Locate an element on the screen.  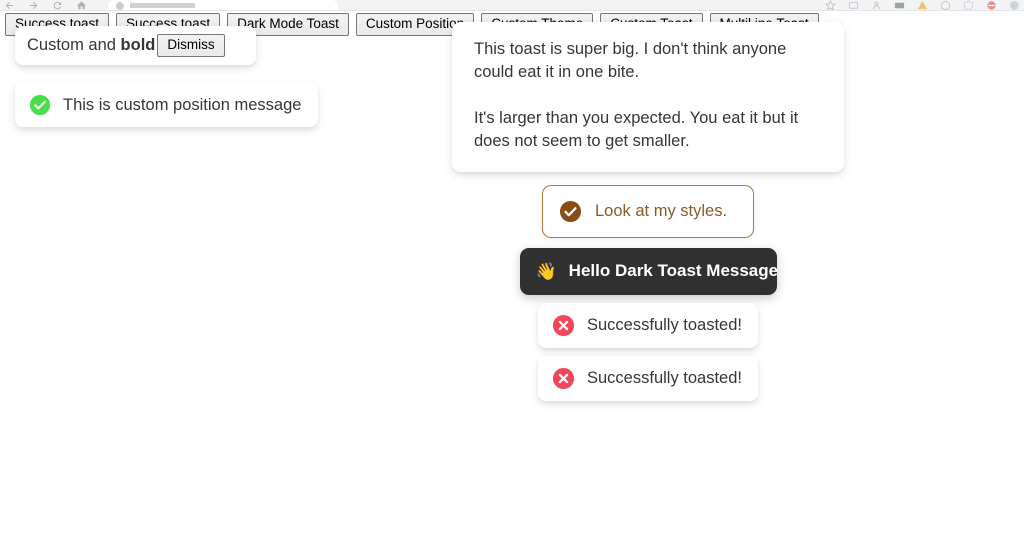
toast-custom-position: This is custom position message is located at coordinates (166, 105).